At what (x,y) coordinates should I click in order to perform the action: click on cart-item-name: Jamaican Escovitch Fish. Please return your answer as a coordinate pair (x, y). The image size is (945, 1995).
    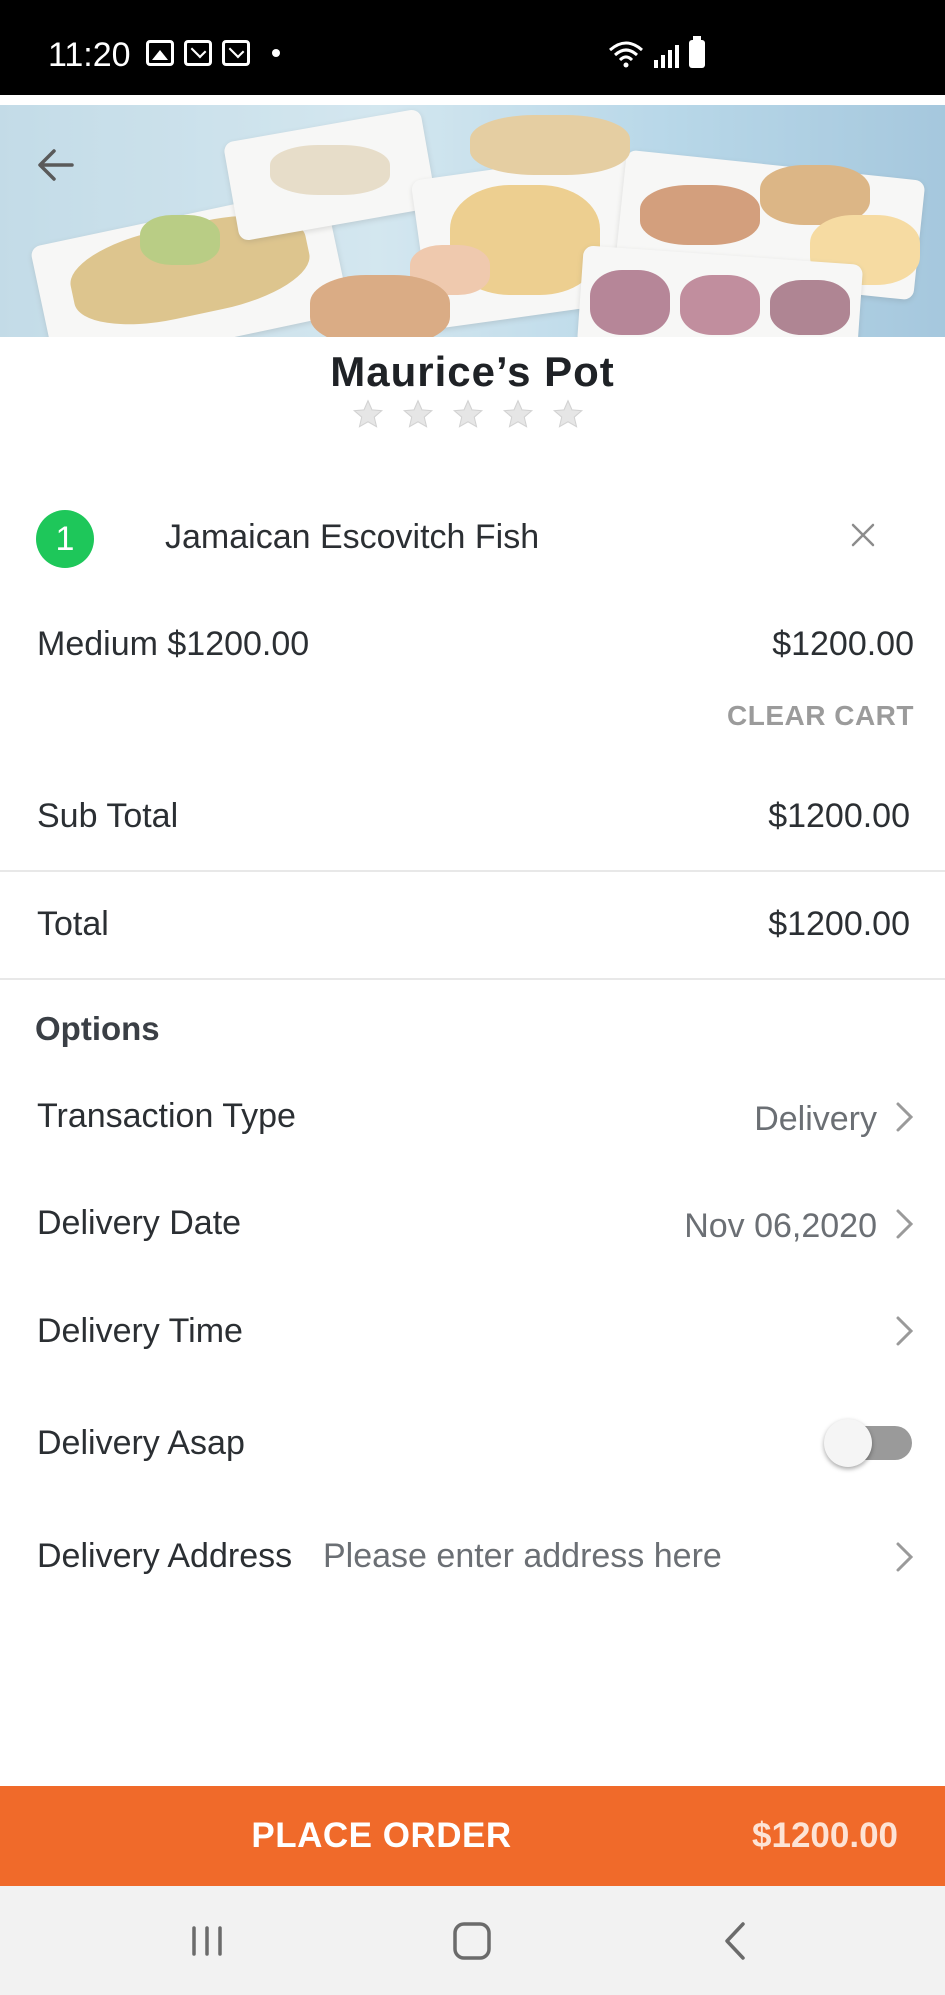
    Looking at the image, I should click on (352, 537).